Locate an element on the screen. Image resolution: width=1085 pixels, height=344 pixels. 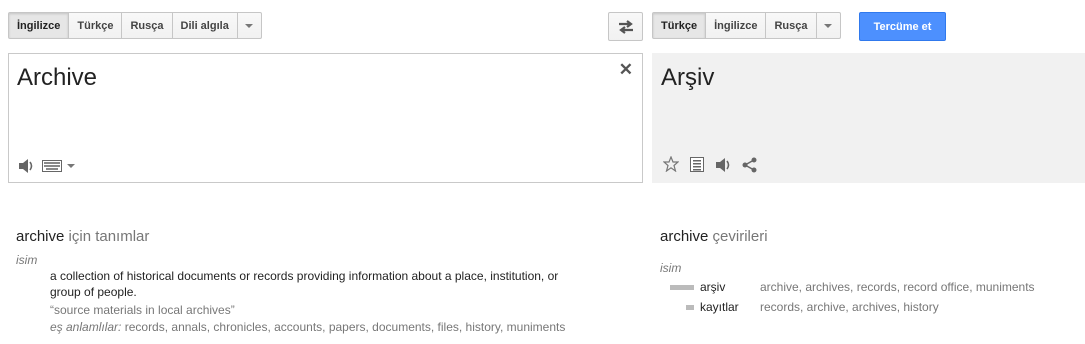
target-lang-dropdown is located at coordinates (828, 25).